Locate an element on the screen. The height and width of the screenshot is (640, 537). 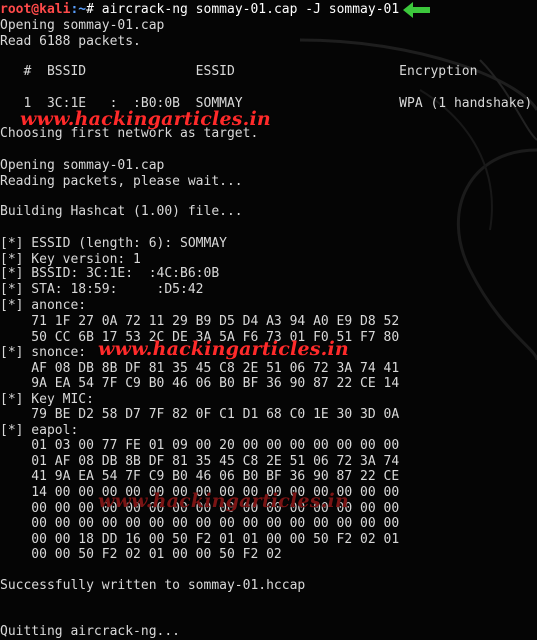
hex-line: 00 00 50 F2 02 01 00 00 50 F2 02 is located at coordinates (141, 554).